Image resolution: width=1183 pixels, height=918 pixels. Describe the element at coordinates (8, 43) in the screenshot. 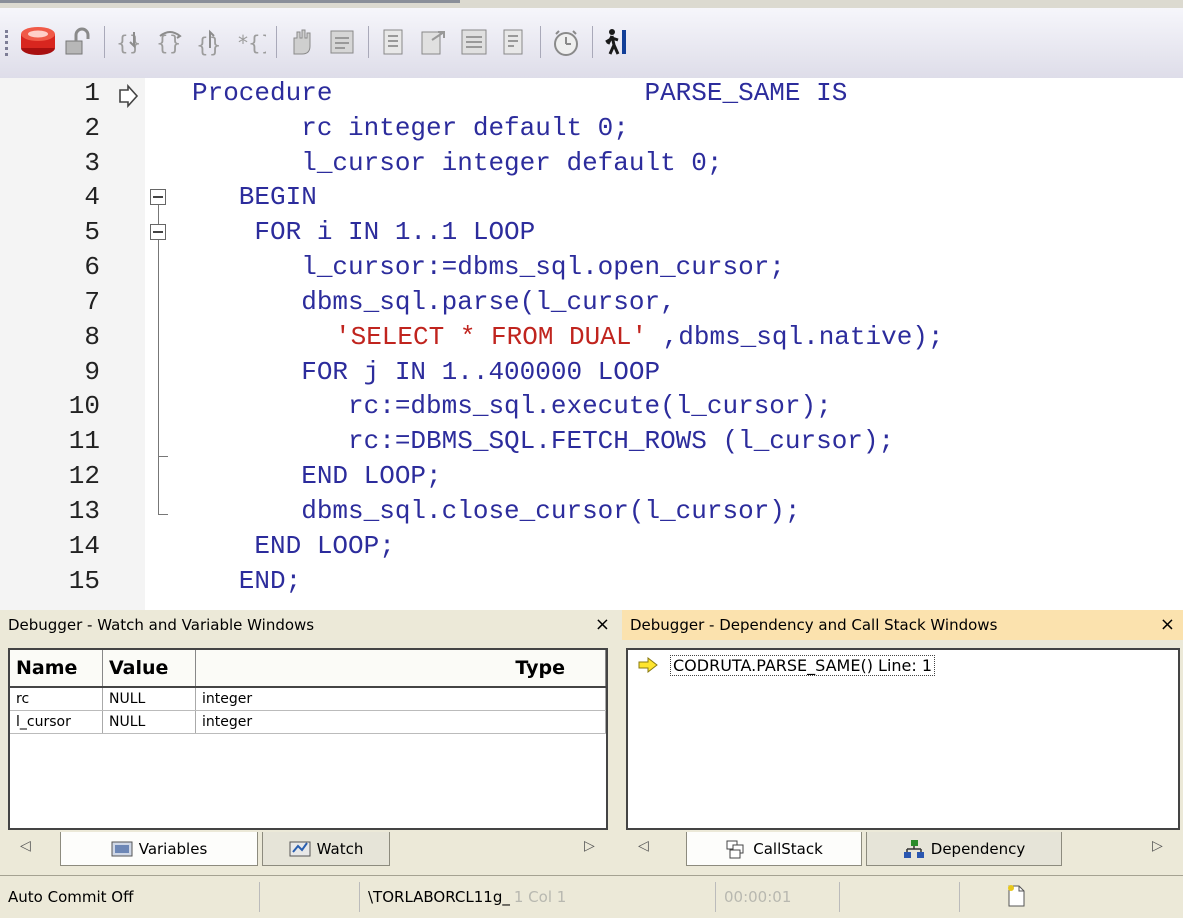

I see `toolbar-grip` at that location.